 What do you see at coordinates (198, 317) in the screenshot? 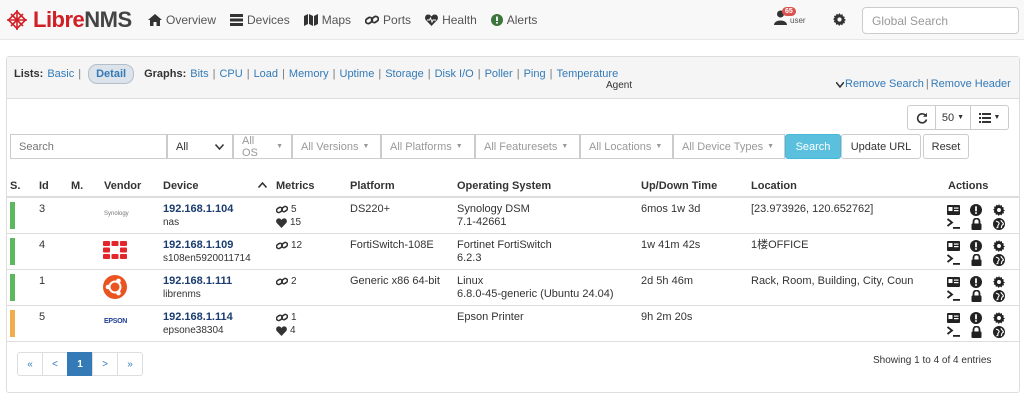
I see `device-hostname-link: 192.168.1.114` at bounding box center [198, 317].